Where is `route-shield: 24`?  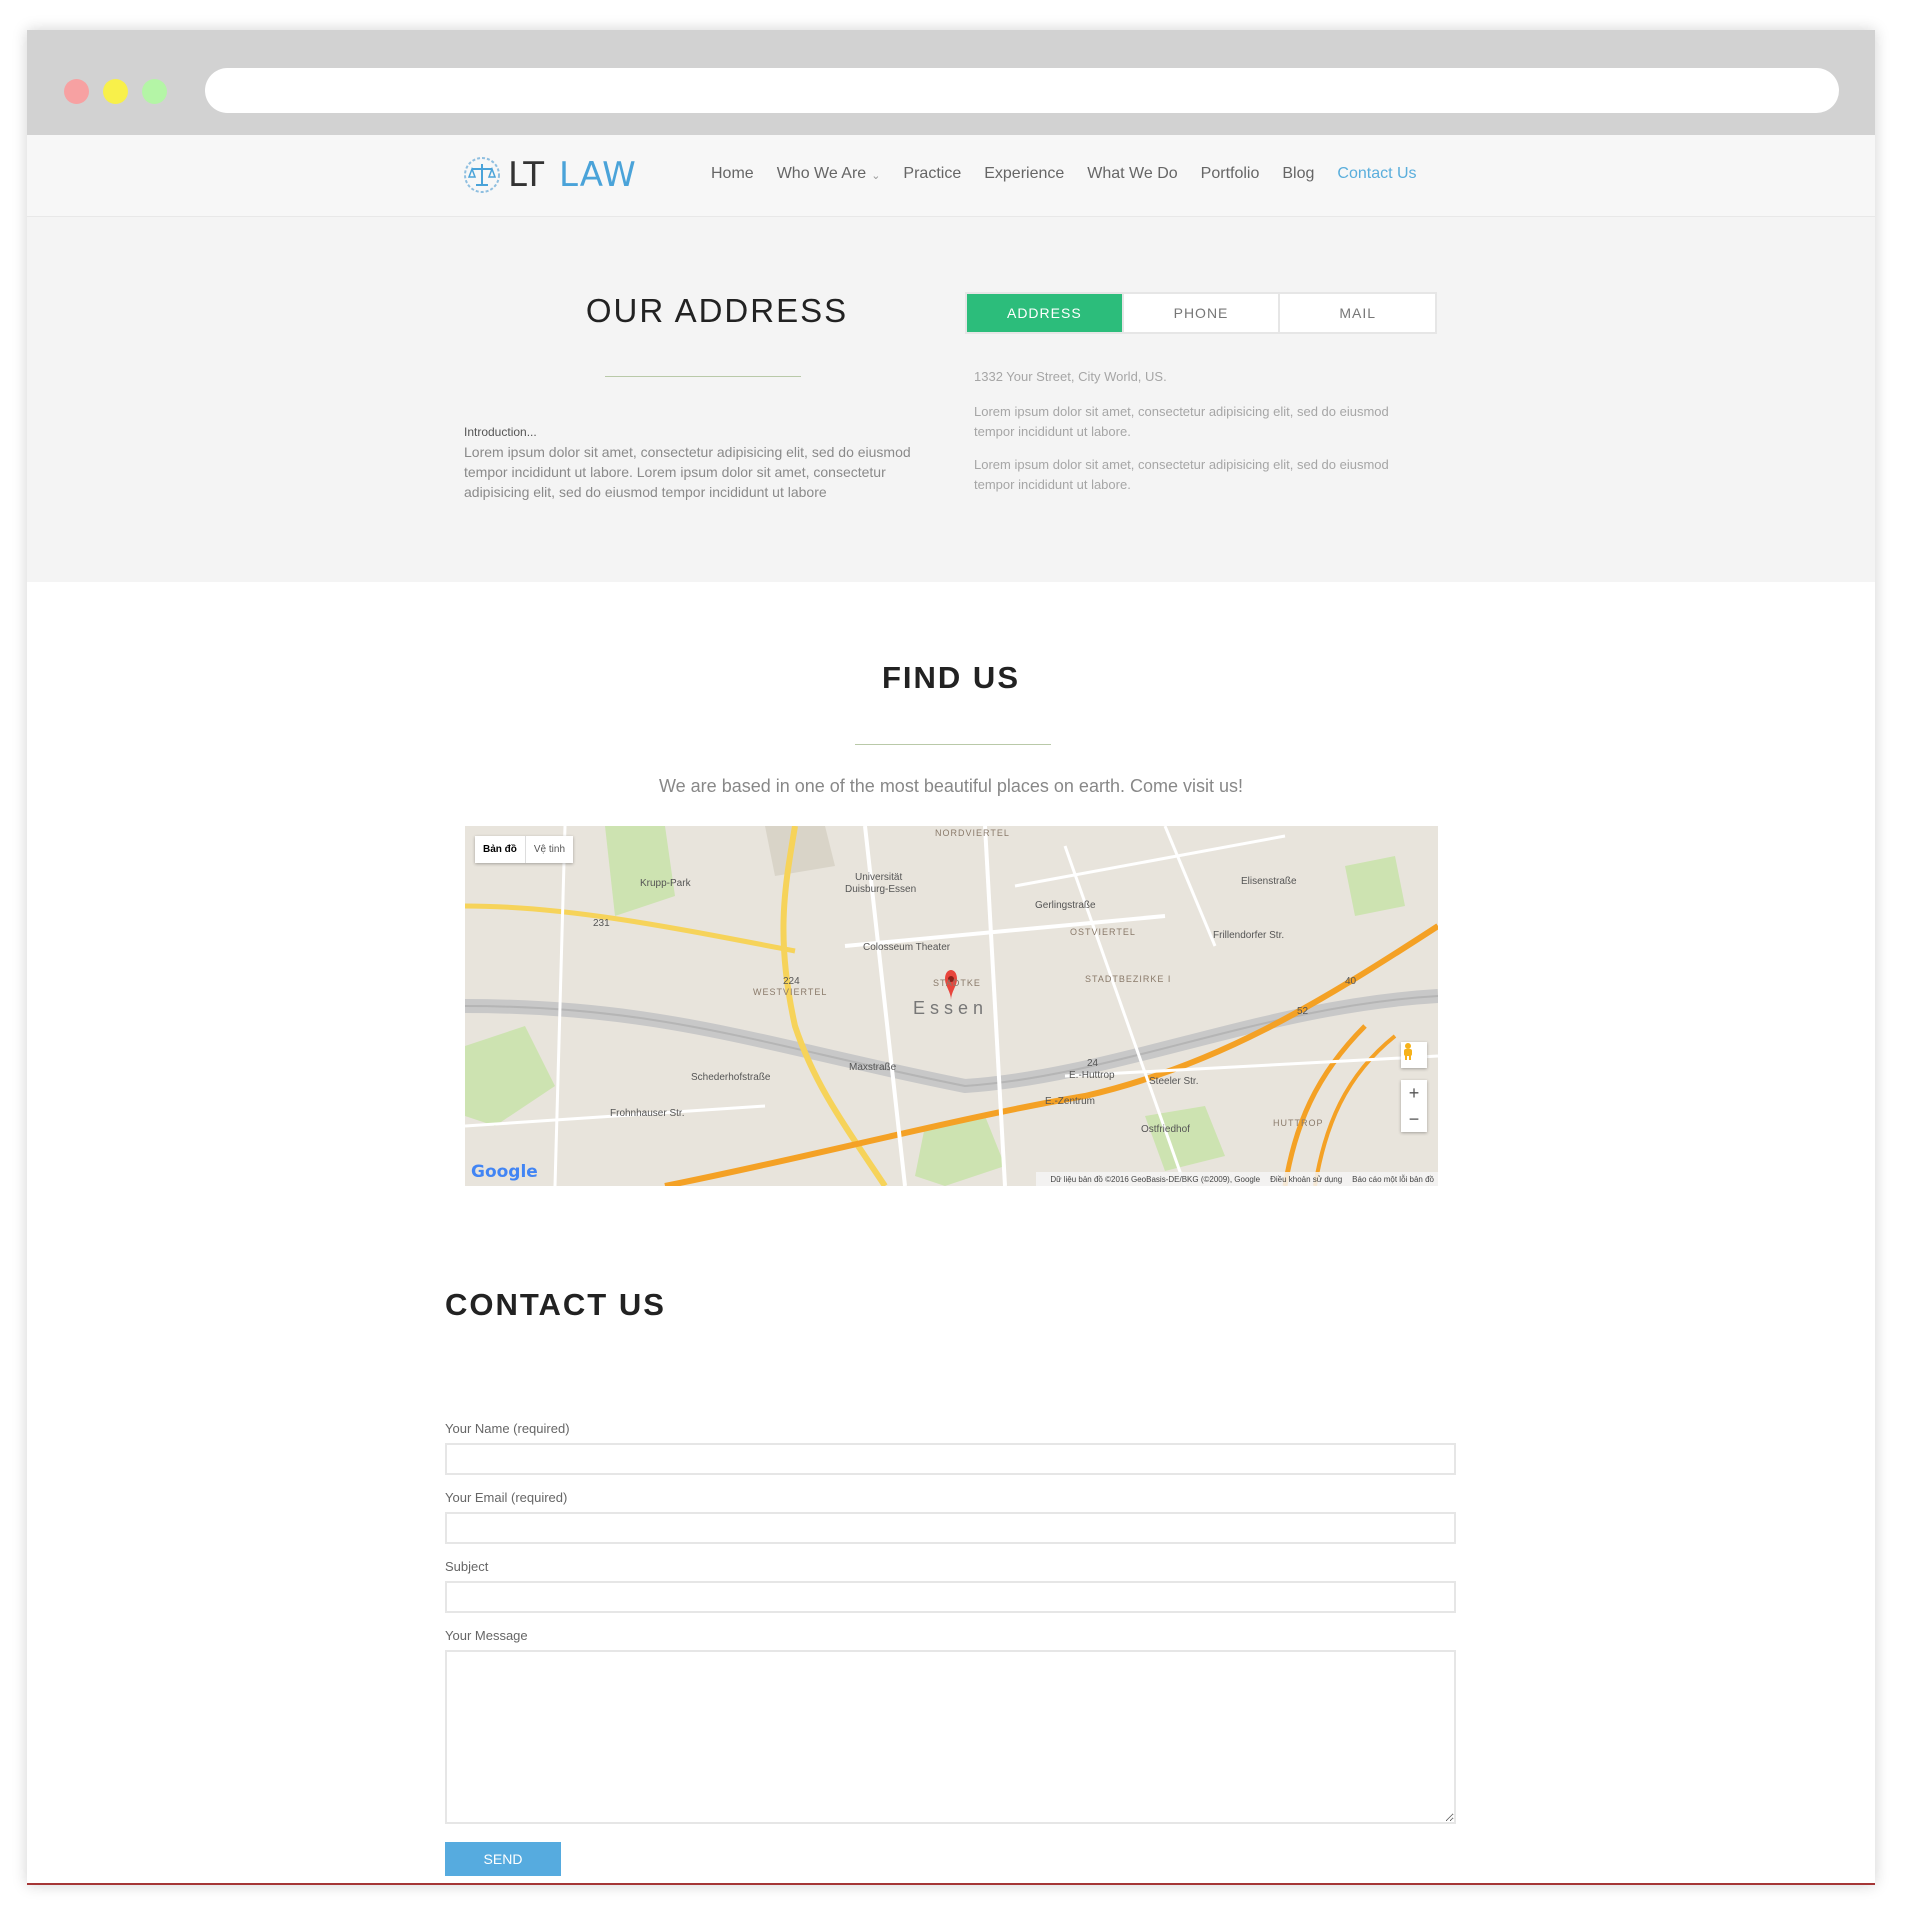
route-shield: 24 is located at coordinates (1093, 1063).